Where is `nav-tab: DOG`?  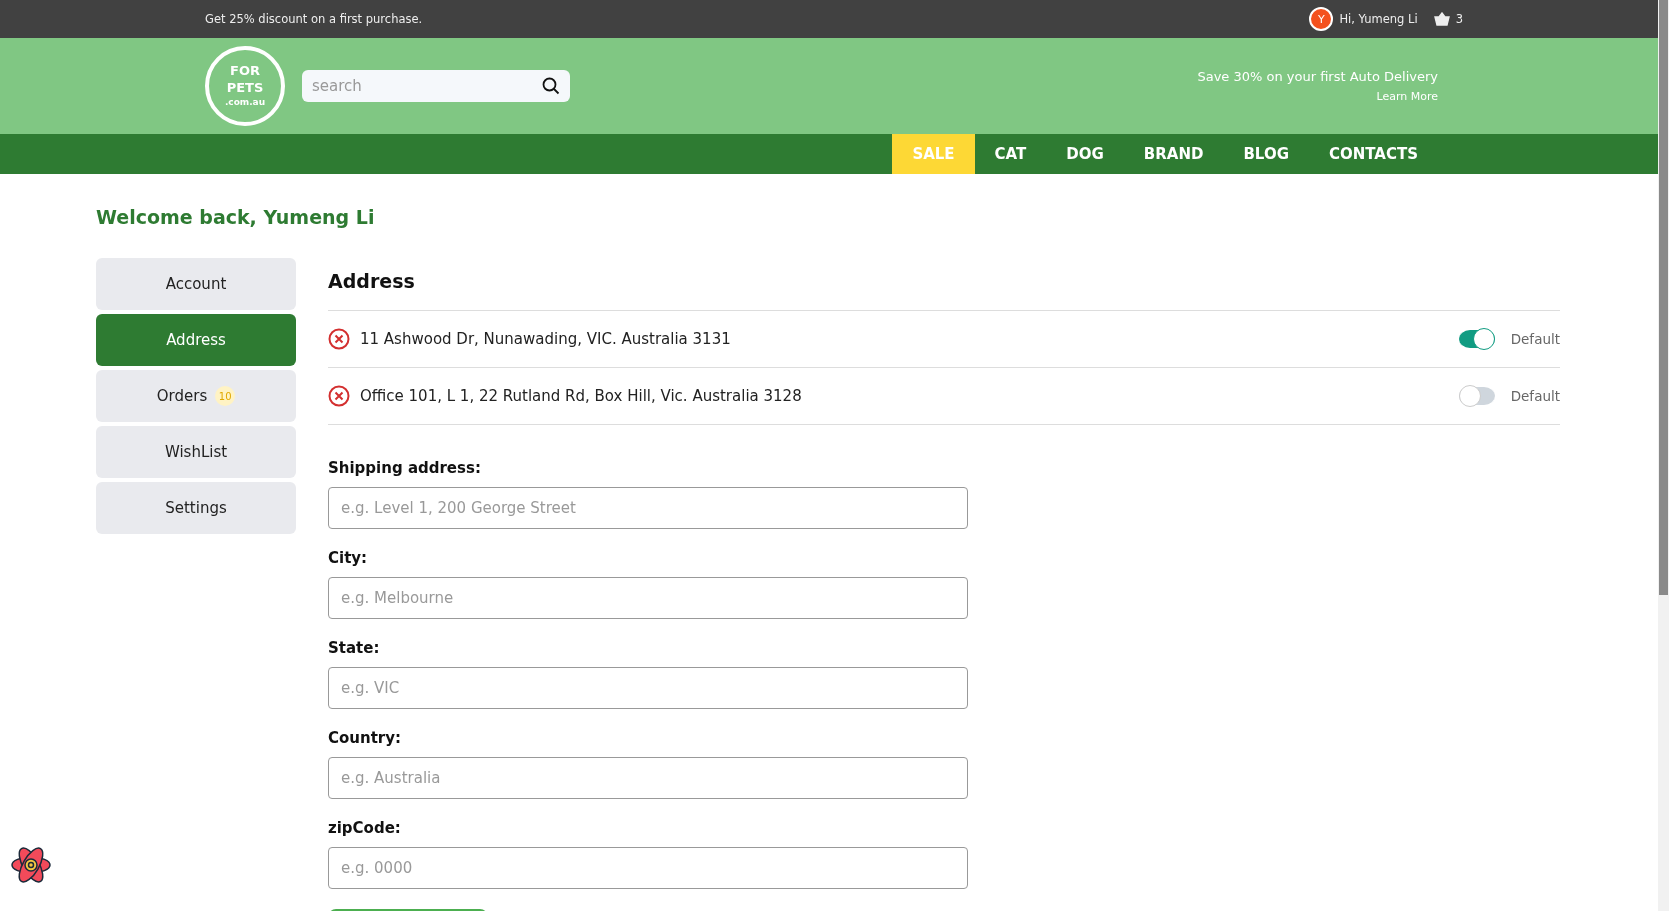
nav-tab: DOG is located at coordinates (1085, 154).